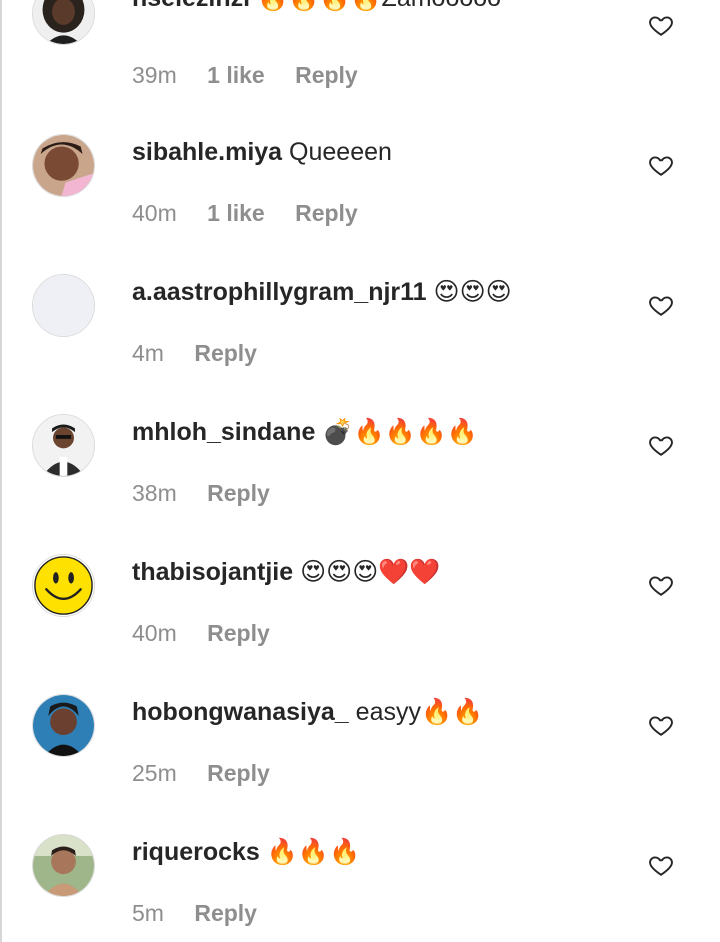  I want to click on comment-meta: 40m 1 like Reply, so click(257, 213).